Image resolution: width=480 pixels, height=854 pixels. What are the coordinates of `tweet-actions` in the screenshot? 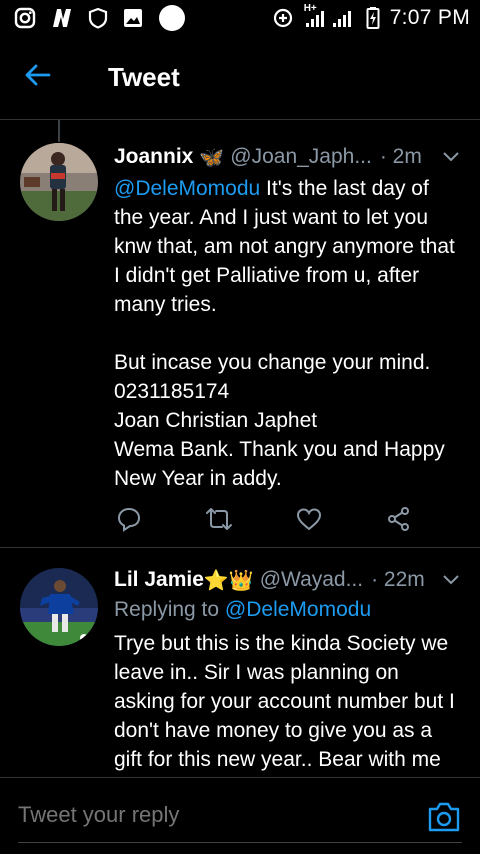 It's located at (264, 519).